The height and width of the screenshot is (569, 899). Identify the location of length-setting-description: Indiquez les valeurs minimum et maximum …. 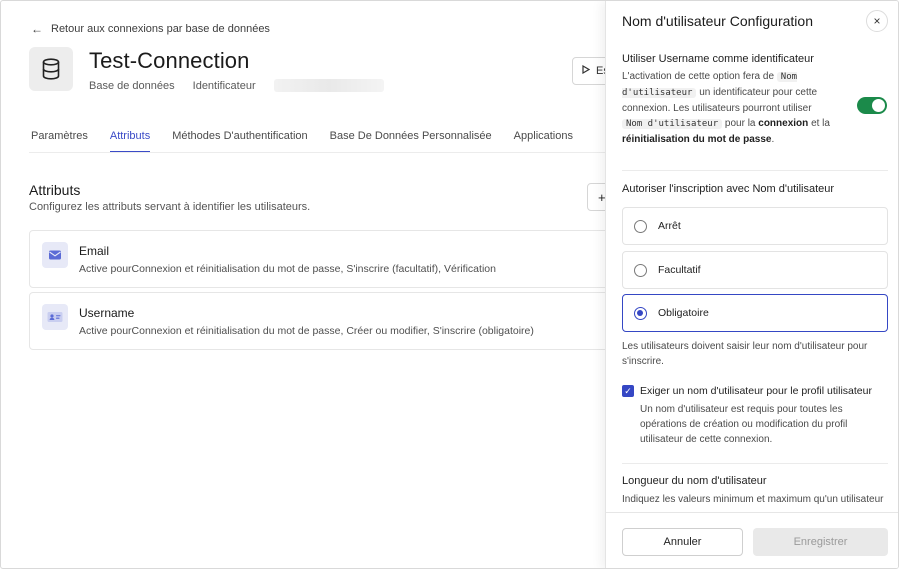
(753, 499).